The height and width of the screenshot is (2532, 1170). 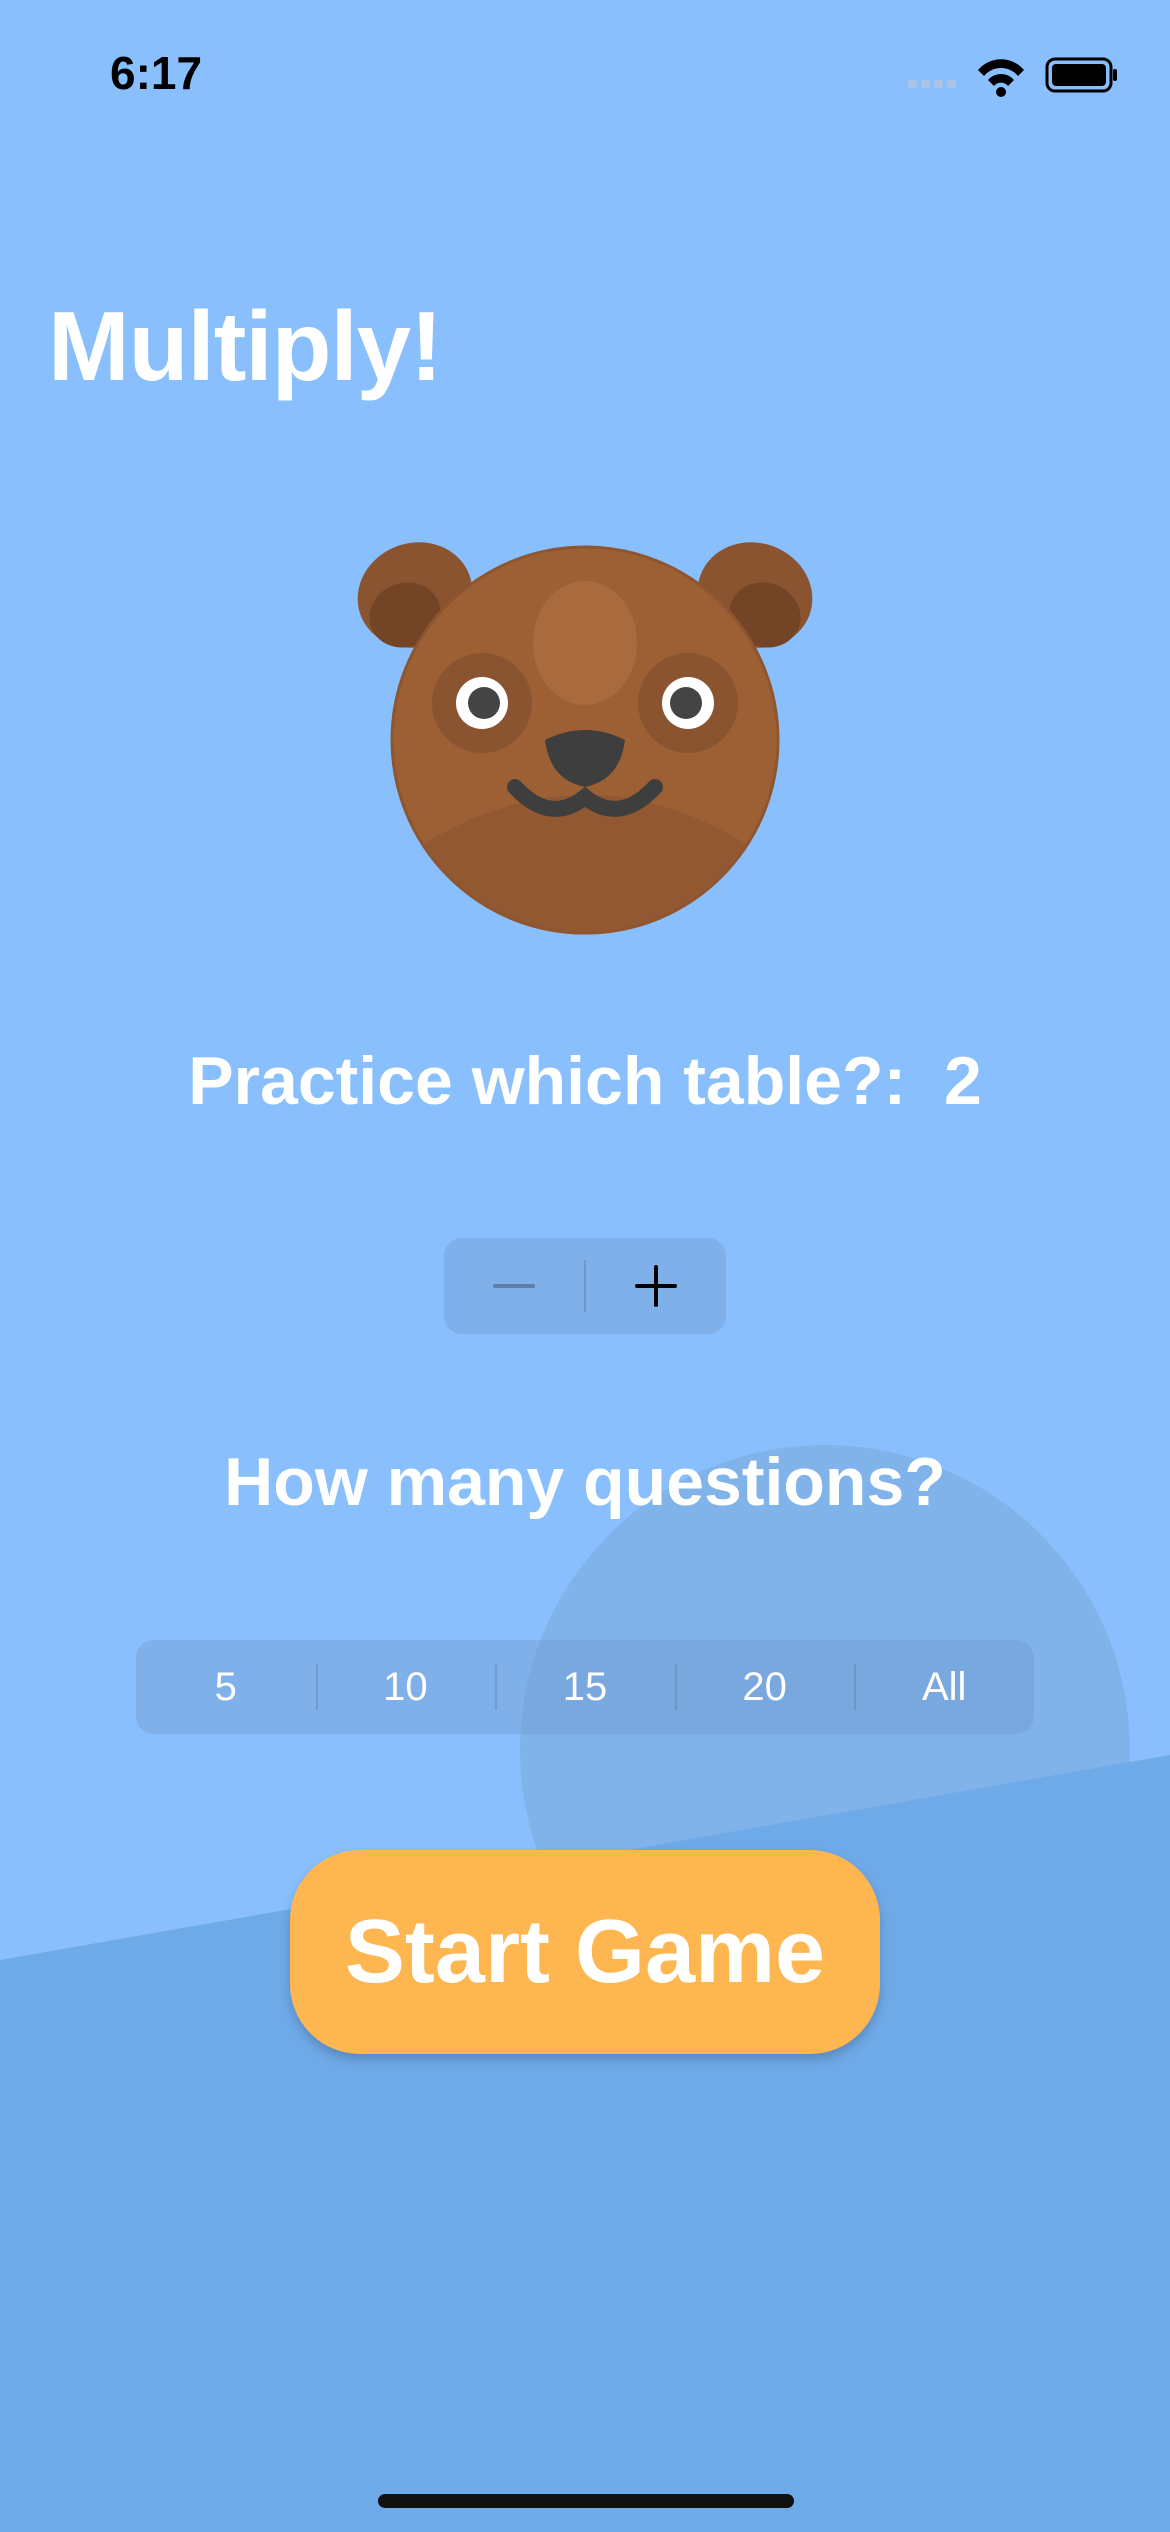 I want to click on bear-face-icon, so click(x=585, y=738).